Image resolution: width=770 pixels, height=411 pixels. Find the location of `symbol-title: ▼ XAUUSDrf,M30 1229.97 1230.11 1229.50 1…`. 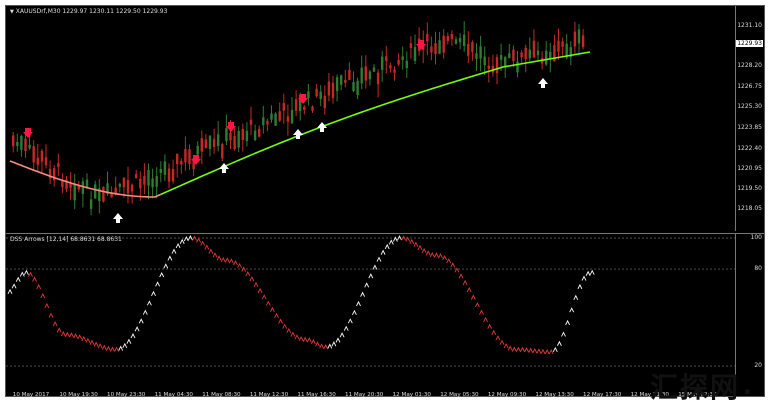

symbol-title: ▼ XAUUSDrf,M30 1229.97 1230.11 1229.50 1… is located at coordinates (89, 11).